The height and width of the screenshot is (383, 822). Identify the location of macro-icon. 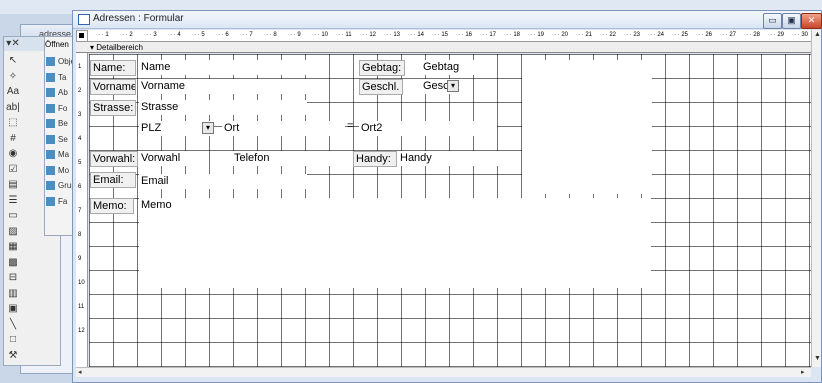
(50, 155).